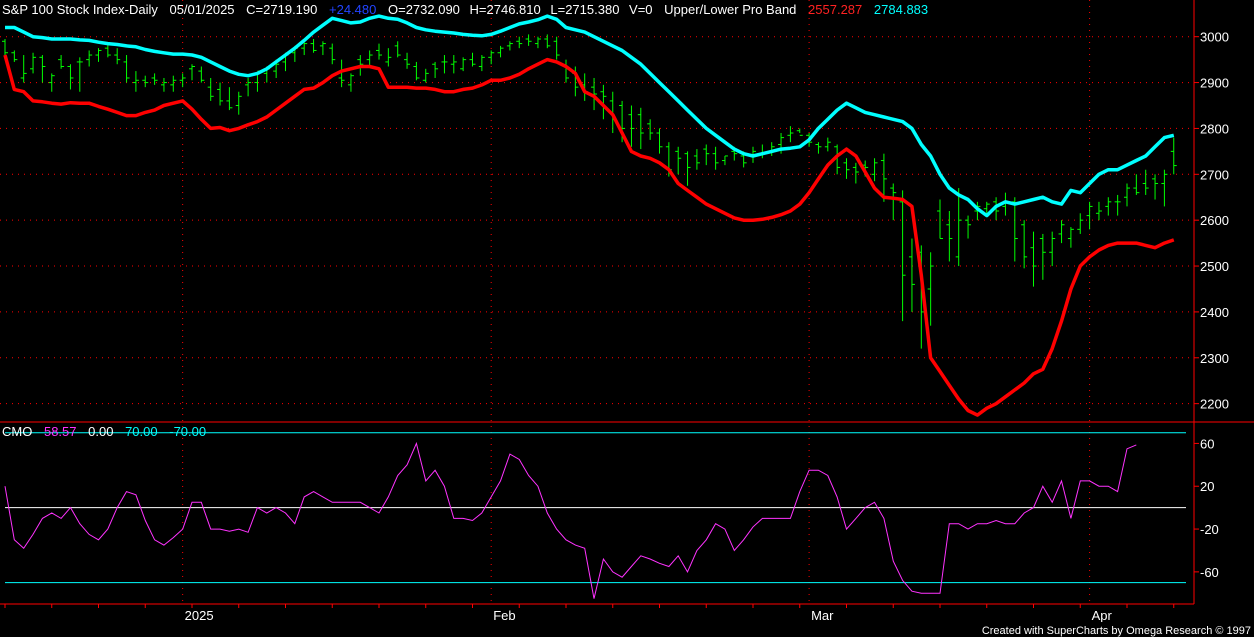  I want to click on cmo-header: CMO 58.57 0.00 70.00 -70.00, so click(104, 431).